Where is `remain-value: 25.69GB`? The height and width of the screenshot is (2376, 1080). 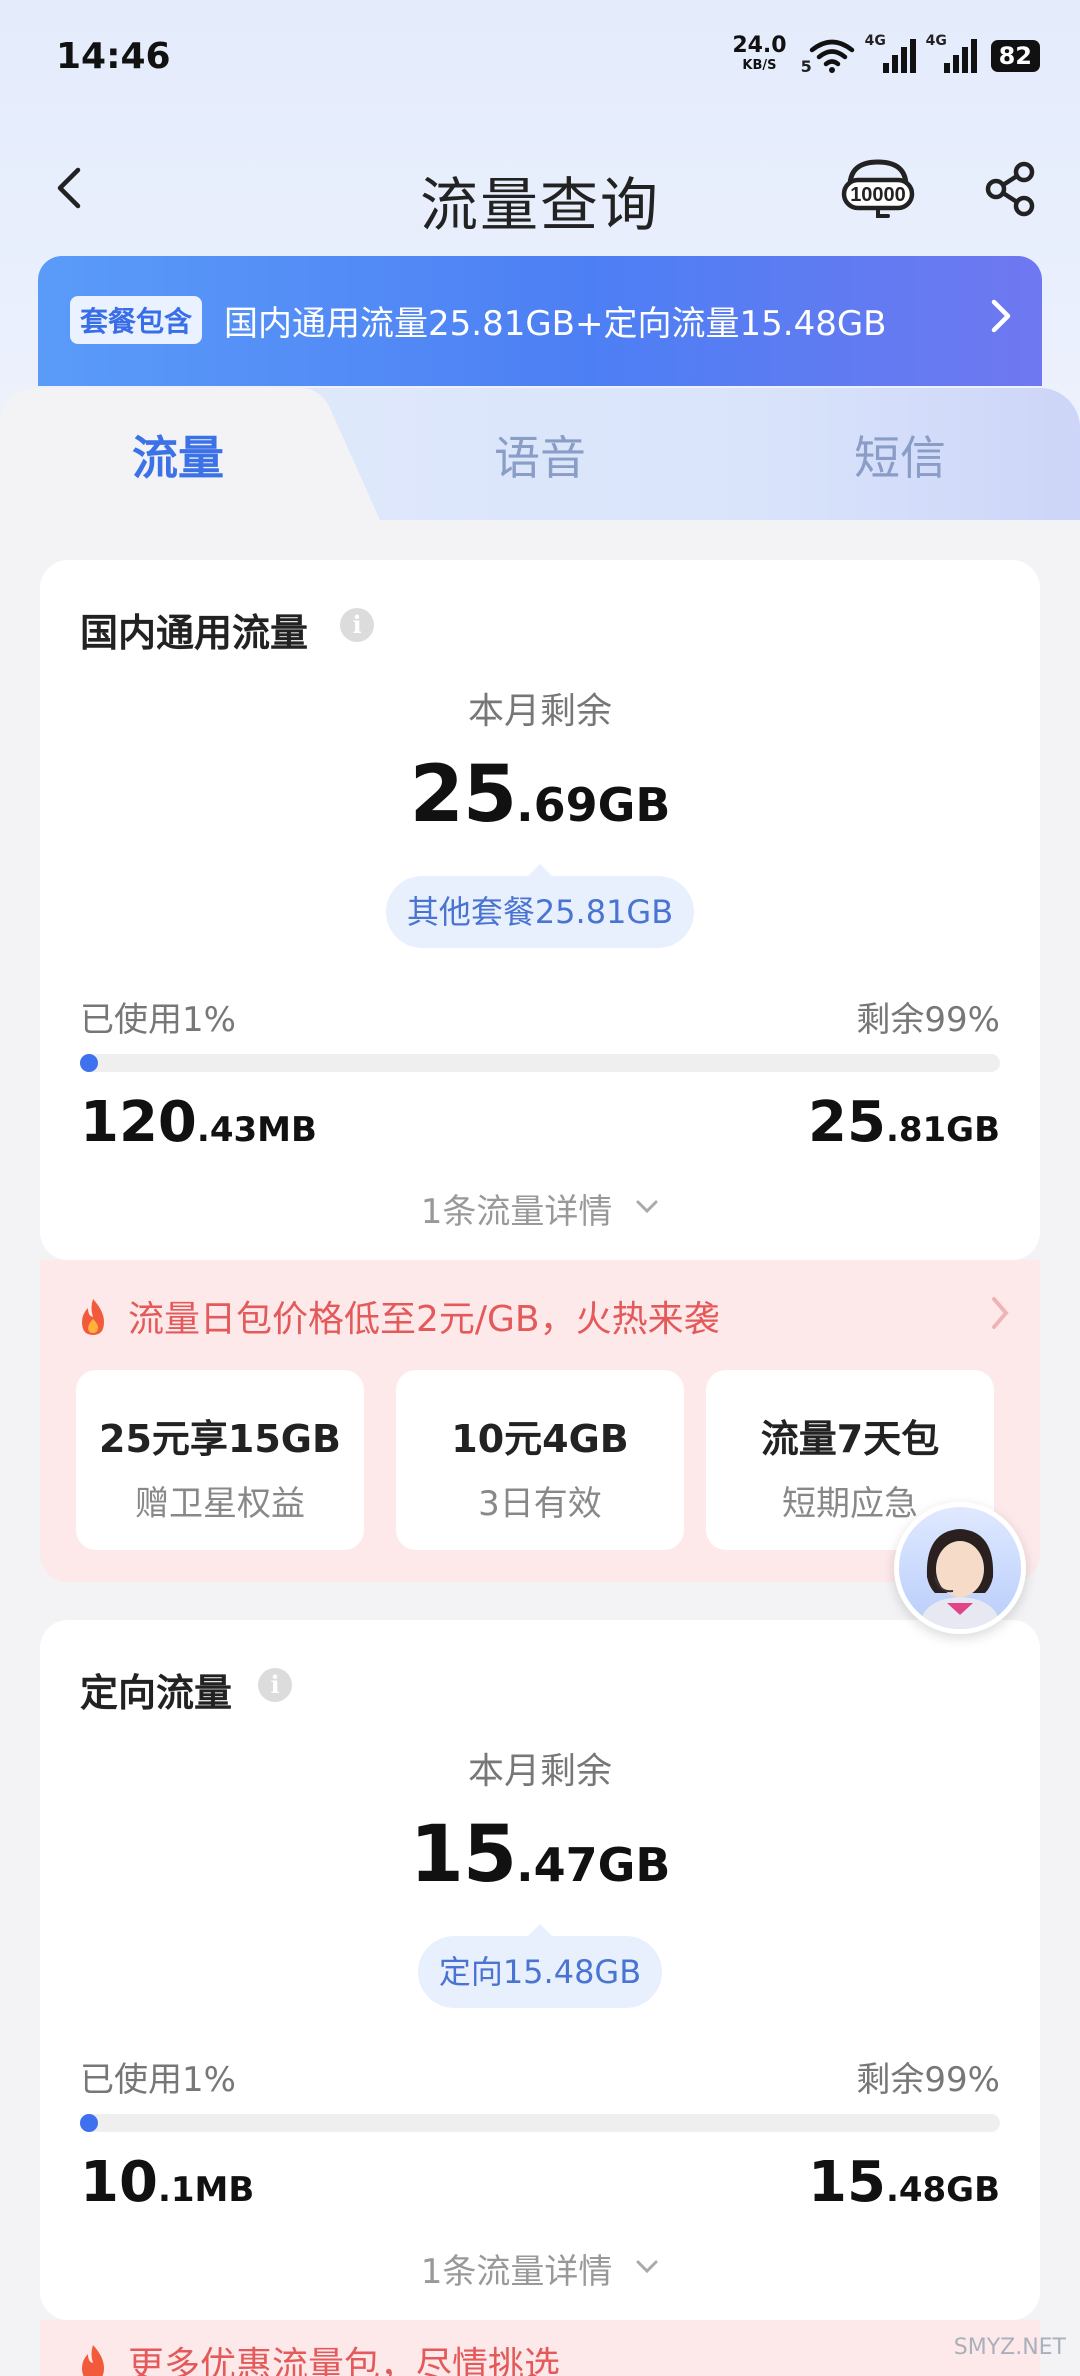 remain-value: 25.69GB is located at coordinates (540, 795).